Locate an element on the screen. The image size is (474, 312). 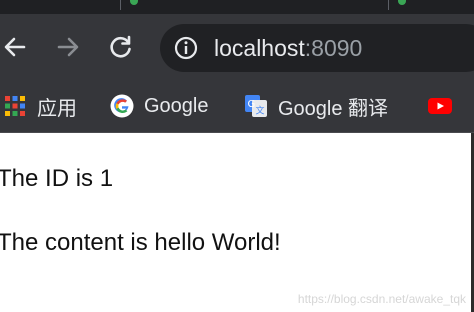
apps-grid-icon is located at coordinates (15, 106).